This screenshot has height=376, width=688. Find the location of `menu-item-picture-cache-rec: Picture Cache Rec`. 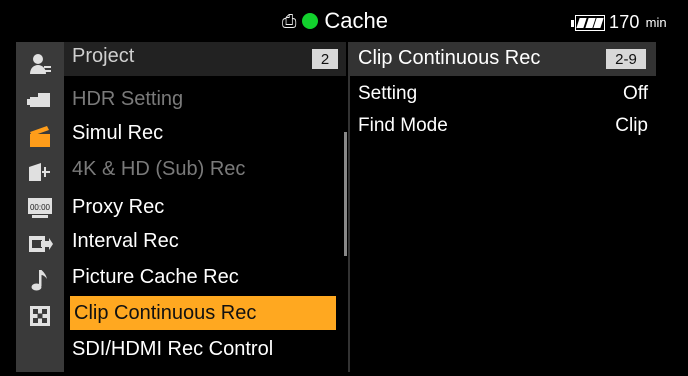

menu-item-picture-cache-rec: Picture Cache Rec is located at coordinates (205, 277).